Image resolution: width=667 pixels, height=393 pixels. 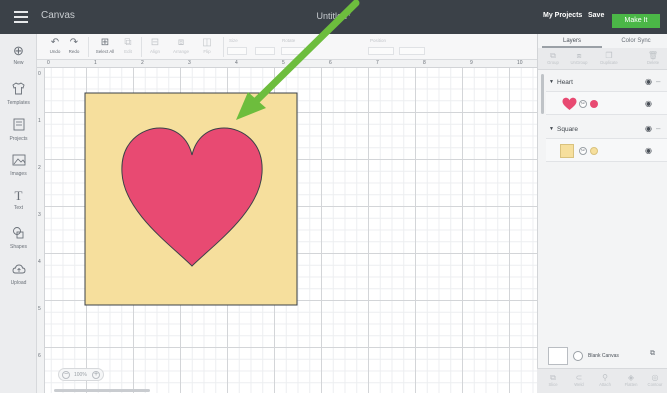 What do you see at coordinates (606, 103) in the screenshot?
I see `layer-row-heart: ✂ ◉` at bounding box center [606, 103].